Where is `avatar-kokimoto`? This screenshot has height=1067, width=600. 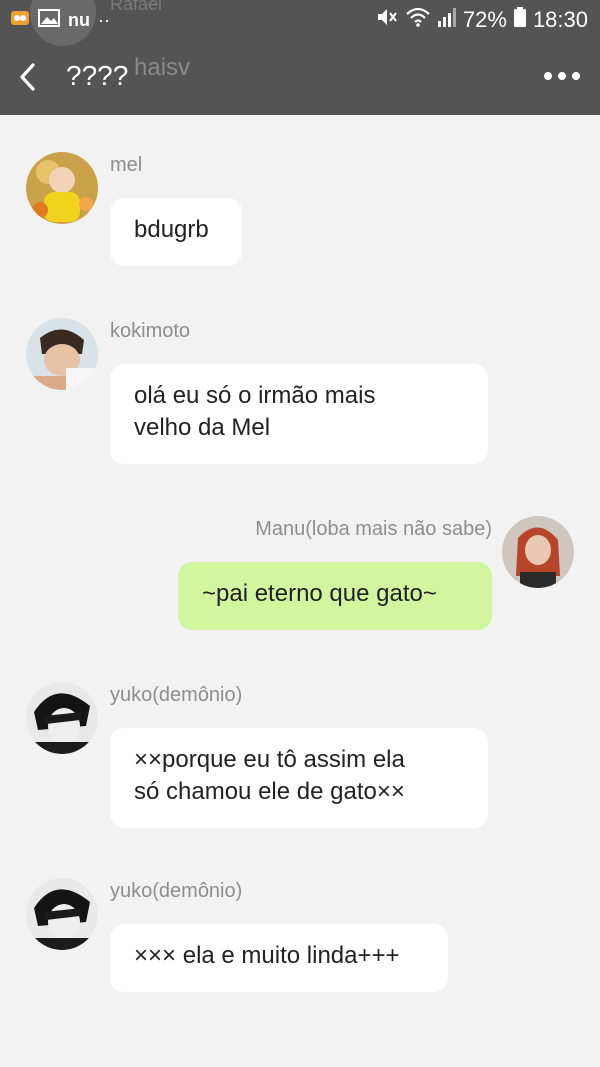
avatar-kokimoto is located at coordinates (62, 354).